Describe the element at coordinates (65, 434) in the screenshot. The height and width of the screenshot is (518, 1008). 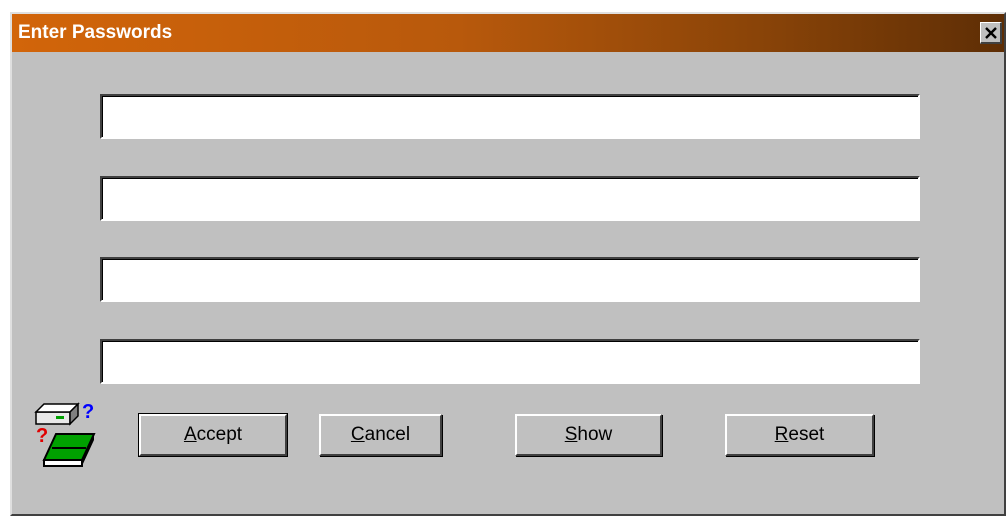
I see `password-drive-icon: ? ?` at that location.